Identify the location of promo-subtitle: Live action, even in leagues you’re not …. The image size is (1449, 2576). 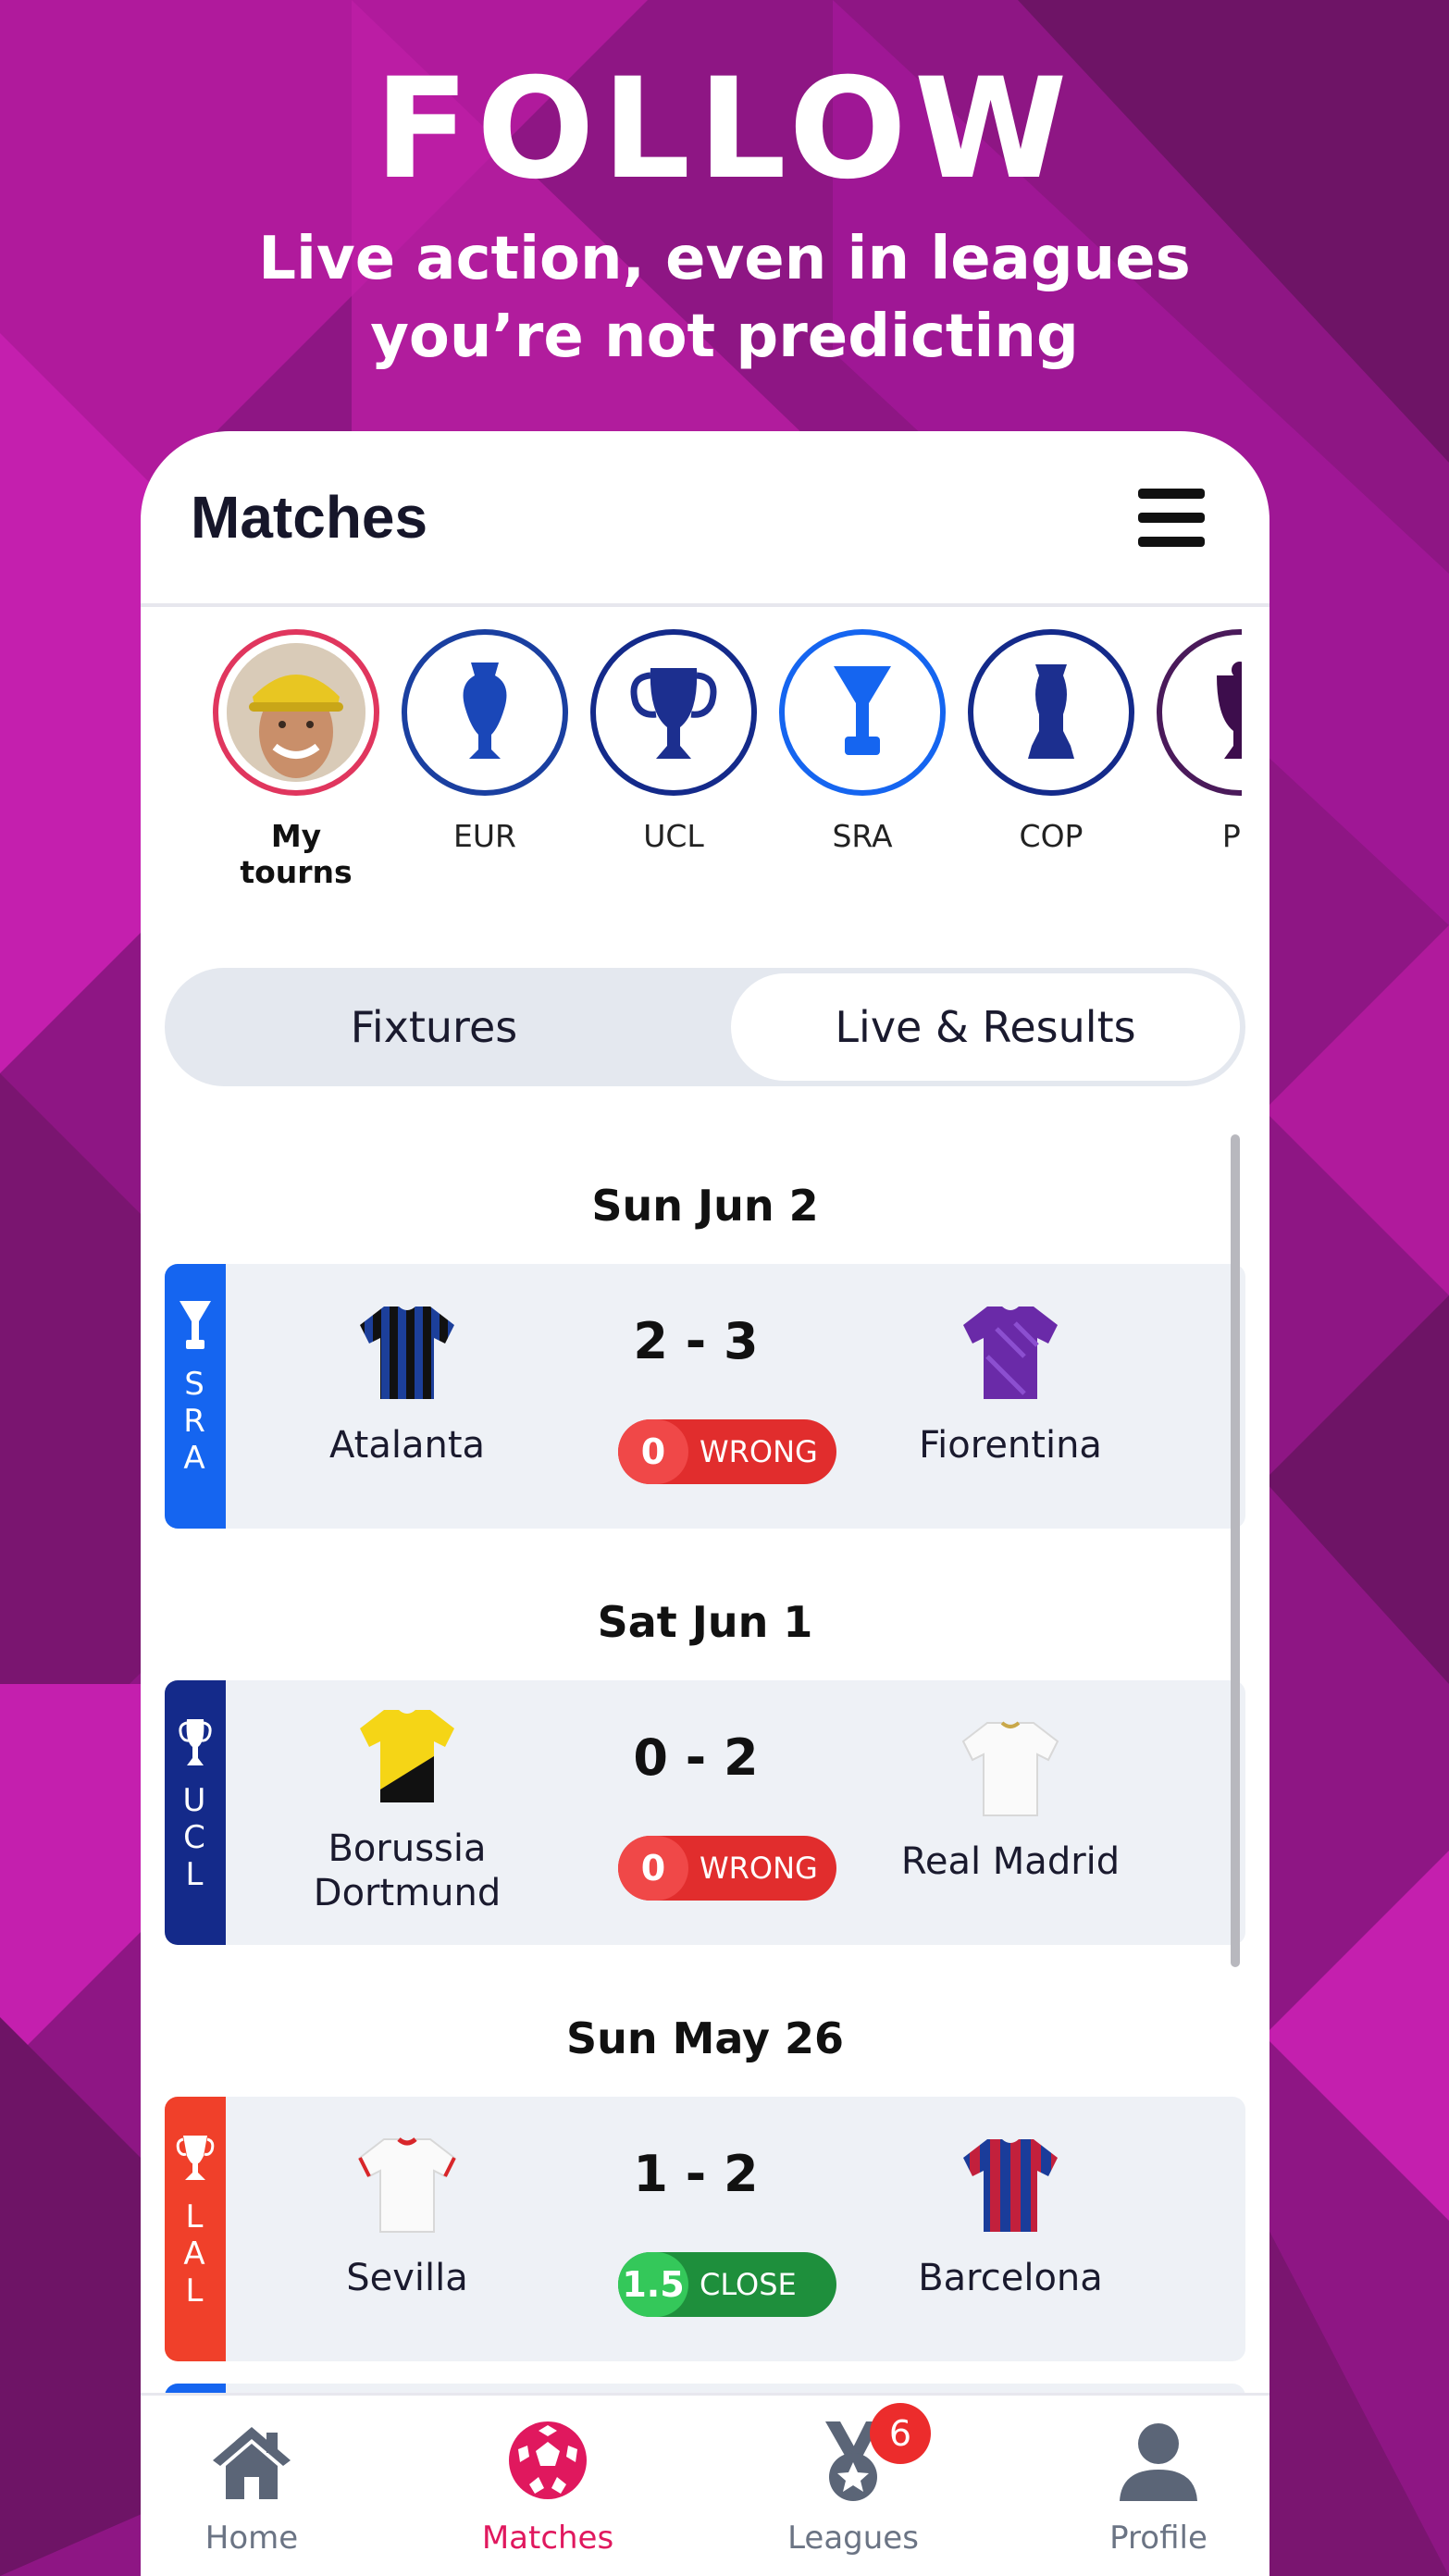
(724, 298).